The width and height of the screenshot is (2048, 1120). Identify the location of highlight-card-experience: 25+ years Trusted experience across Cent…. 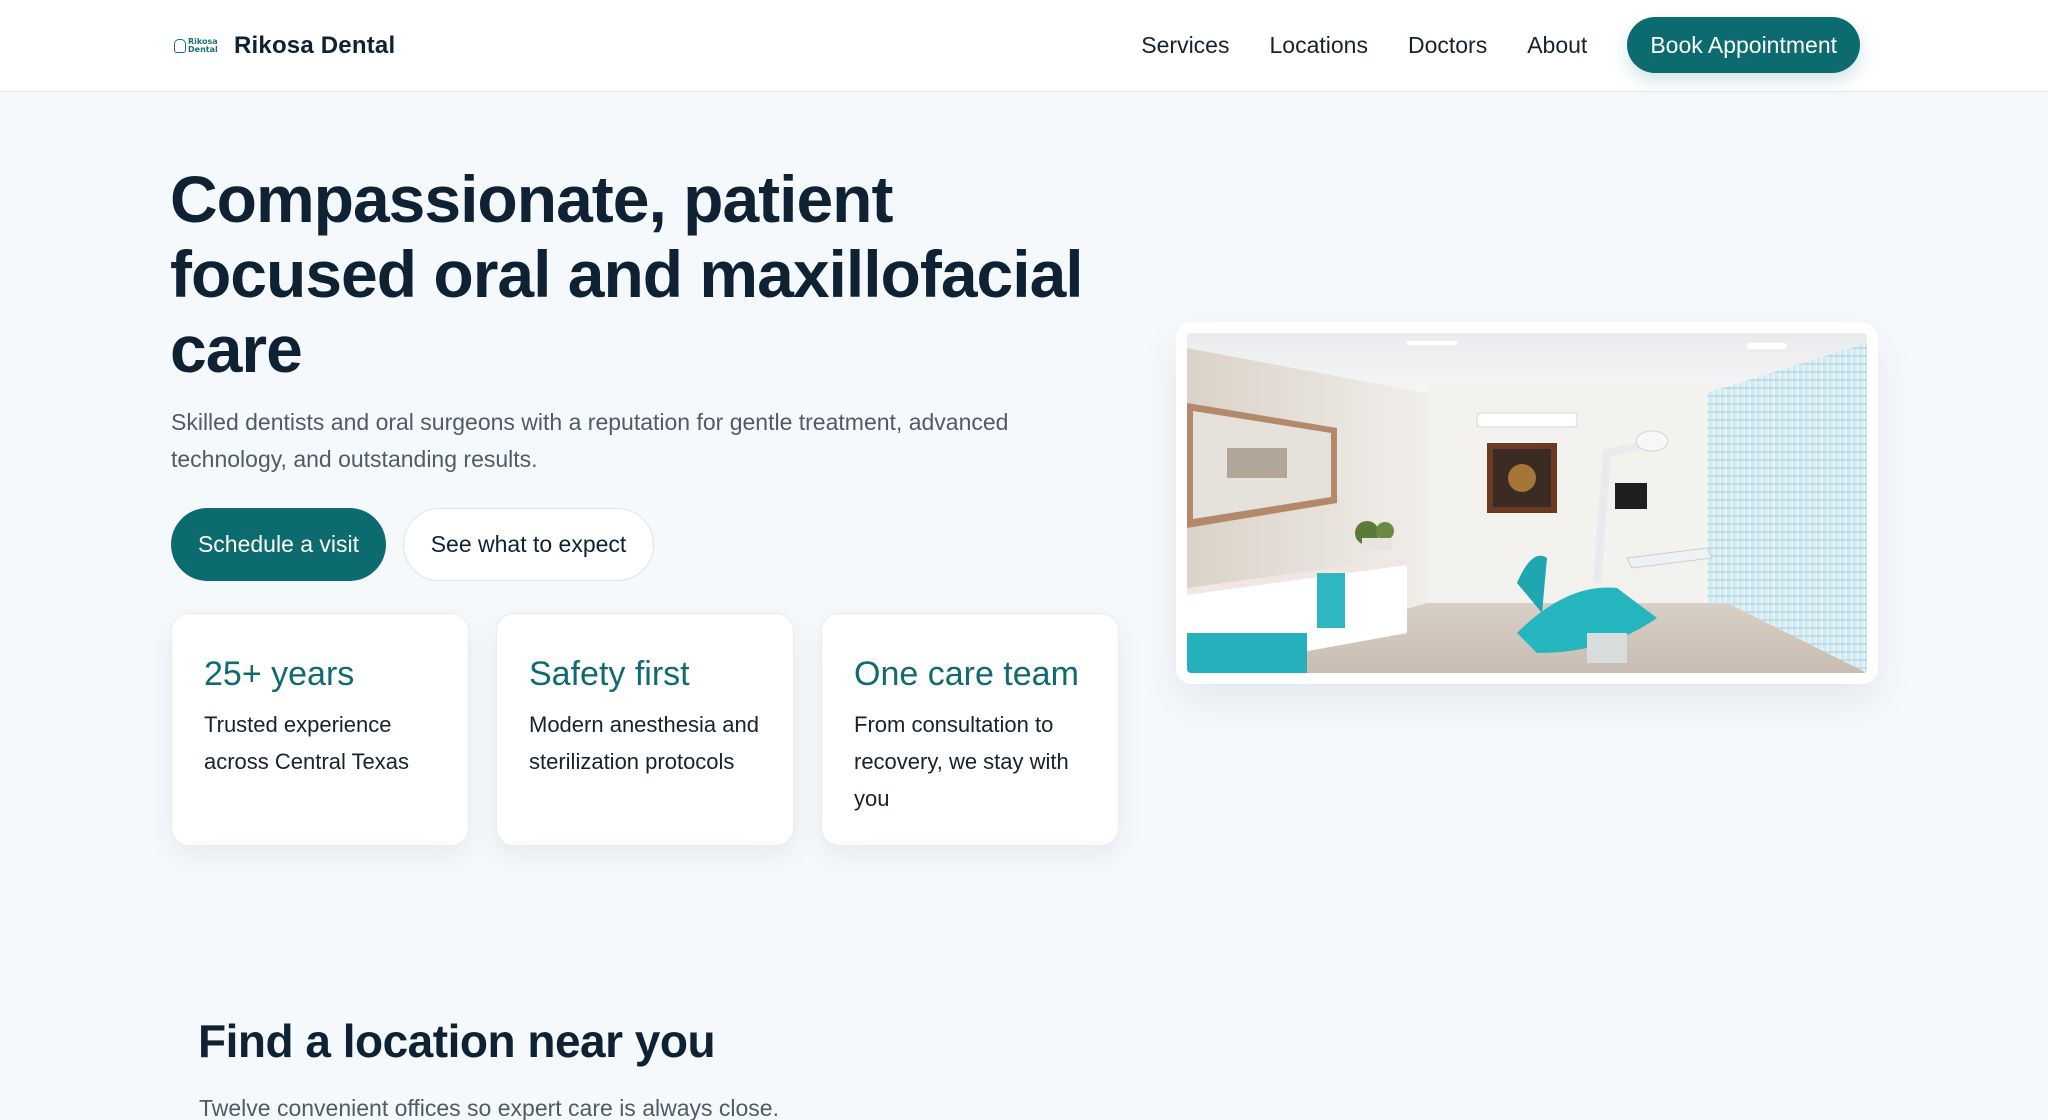
(320, 729).